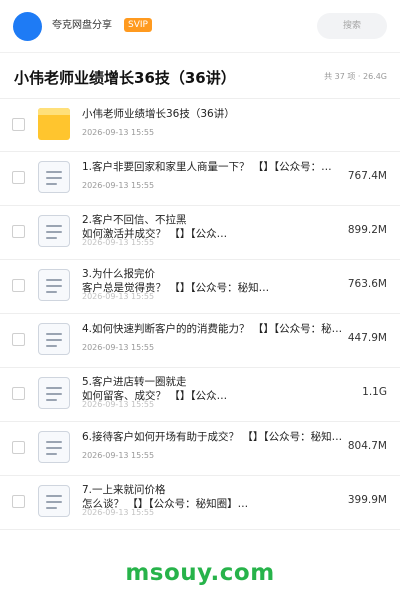  Describe the element at coordinates (213, 329) in the screenshot. I see `item-name: 4.如何快速判断客户的的消费能力？ 【】【公众号：秘知圈】` at that location.